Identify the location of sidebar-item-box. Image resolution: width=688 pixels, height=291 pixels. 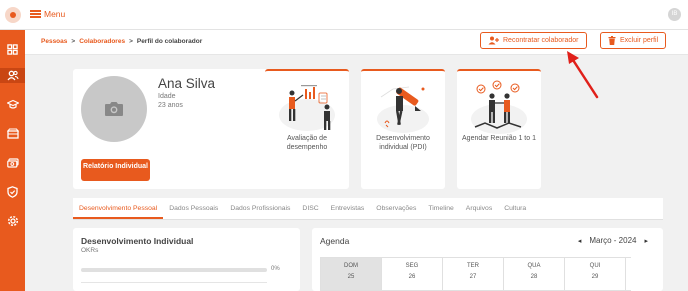
(12, 133).